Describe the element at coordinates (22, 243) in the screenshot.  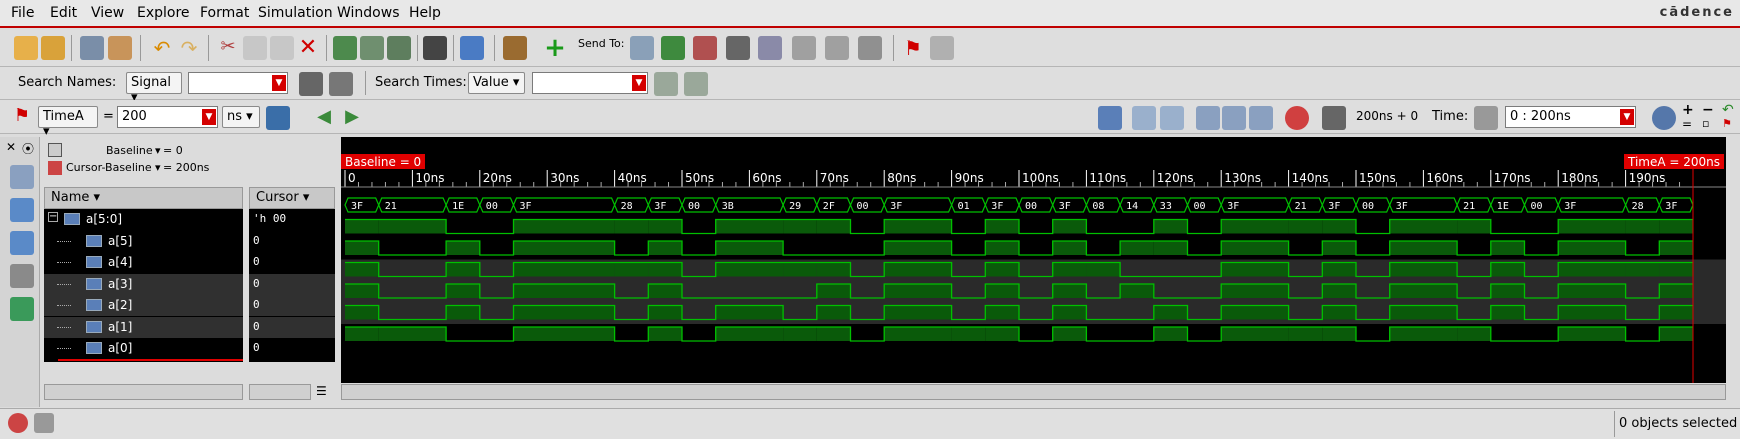
I see `signal-flow-icon` at that location.